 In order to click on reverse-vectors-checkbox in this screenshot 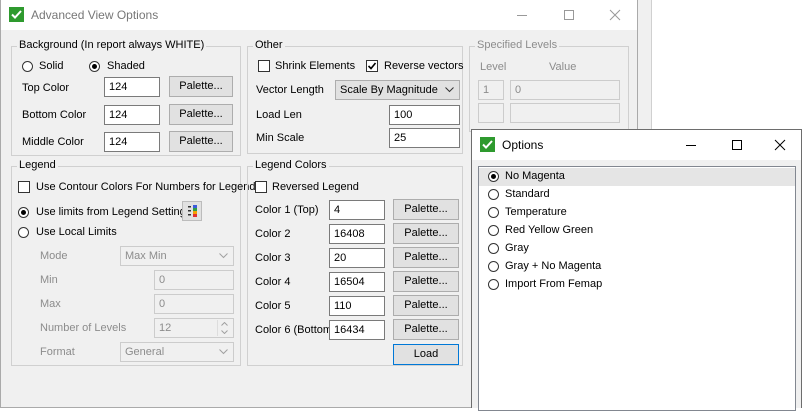, I will do `click(372, 66)`.